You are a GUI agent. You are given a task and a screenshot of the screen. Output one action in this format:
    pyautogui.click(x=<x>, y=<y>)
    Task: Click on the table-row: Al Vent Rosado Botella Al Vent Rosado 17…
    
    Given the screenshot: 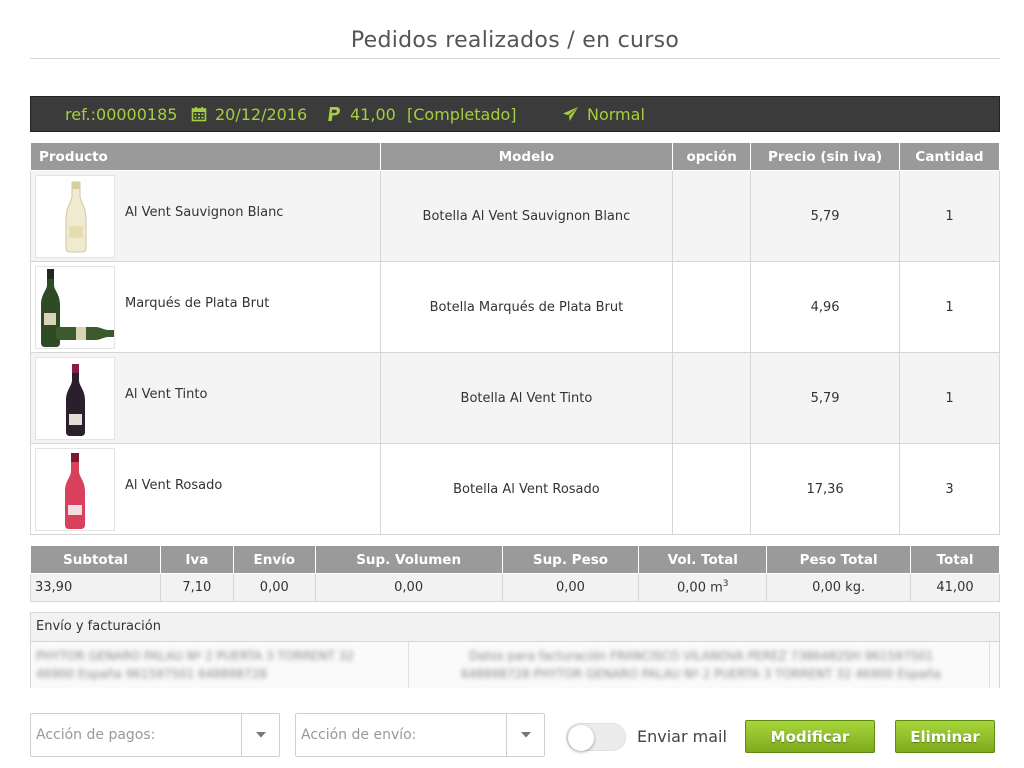 What is the action you would take?
    pyautogui.click(x=515, y=489)
    